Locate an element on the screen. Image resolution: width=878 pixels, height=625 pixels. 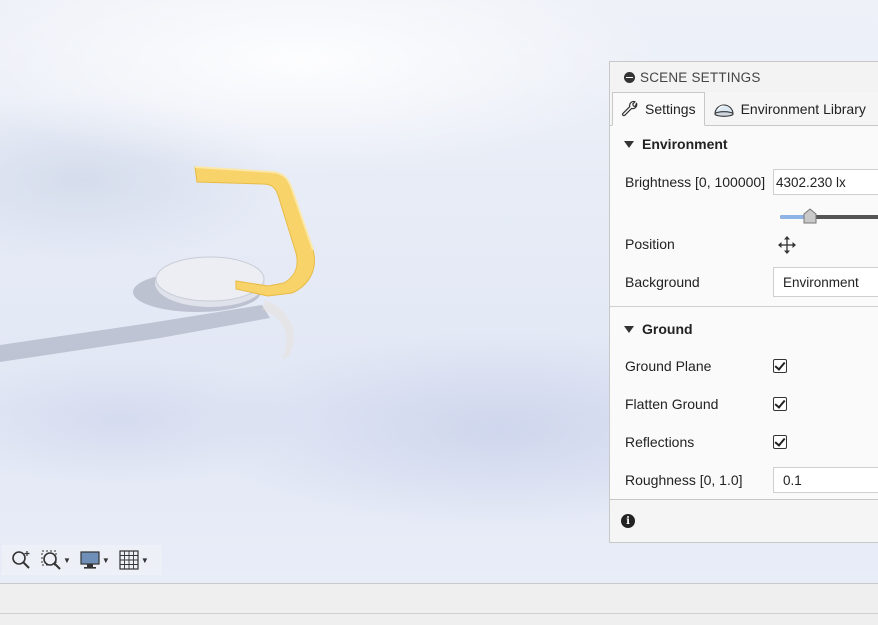
flatten-ground-row: Flatten Ground is located at coordinates (744, 404).